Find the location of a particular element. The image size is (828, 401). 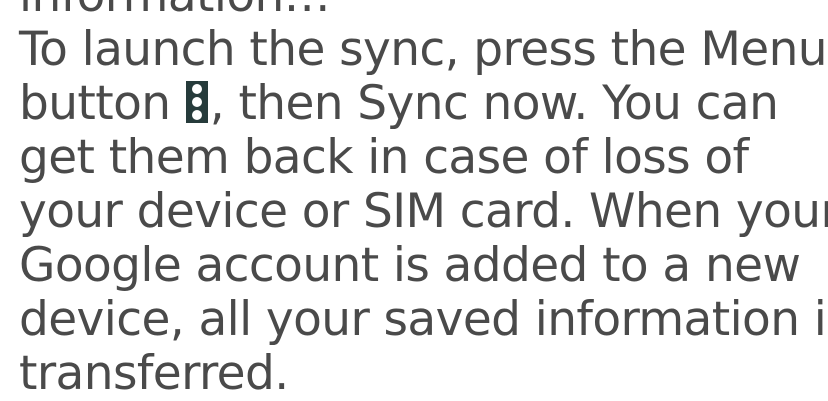

text-line: Google account is added to a new is located at coordinates (410, 265).